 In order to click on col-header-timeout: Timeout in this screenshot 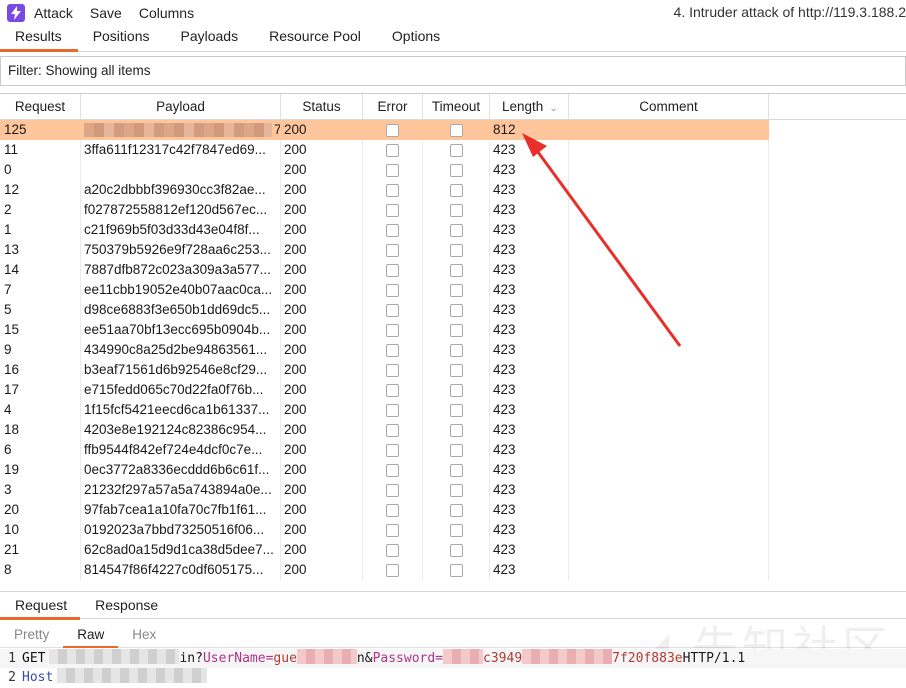, I will do `click(456, 106)`.